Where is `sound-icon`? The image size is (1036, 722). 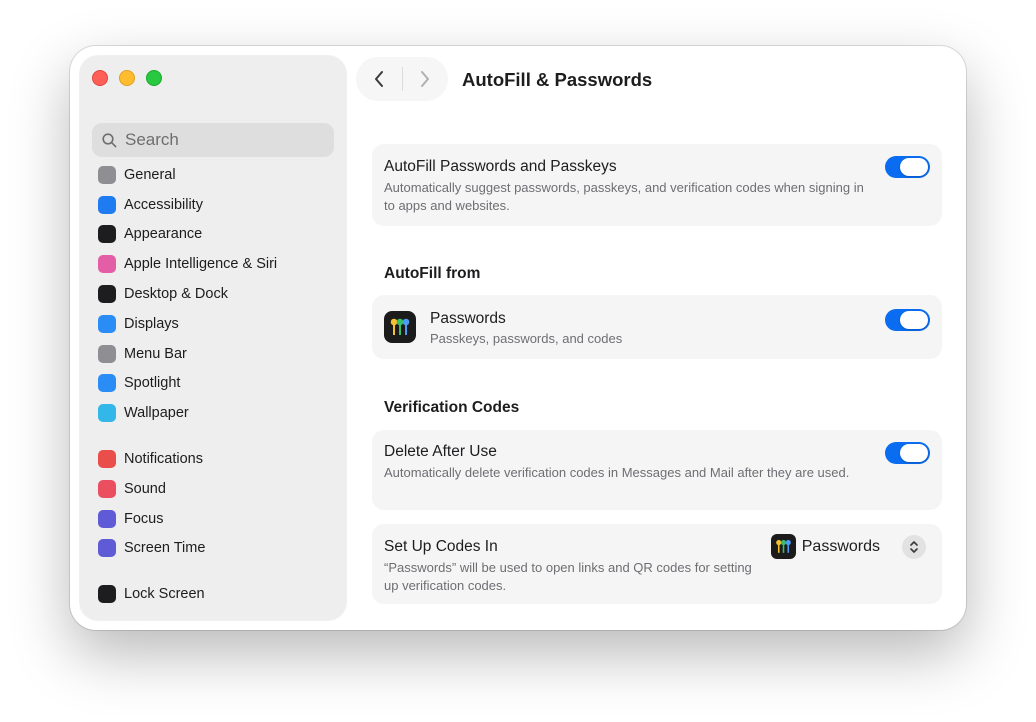
sound-icon is located at coordinates (107, 488).